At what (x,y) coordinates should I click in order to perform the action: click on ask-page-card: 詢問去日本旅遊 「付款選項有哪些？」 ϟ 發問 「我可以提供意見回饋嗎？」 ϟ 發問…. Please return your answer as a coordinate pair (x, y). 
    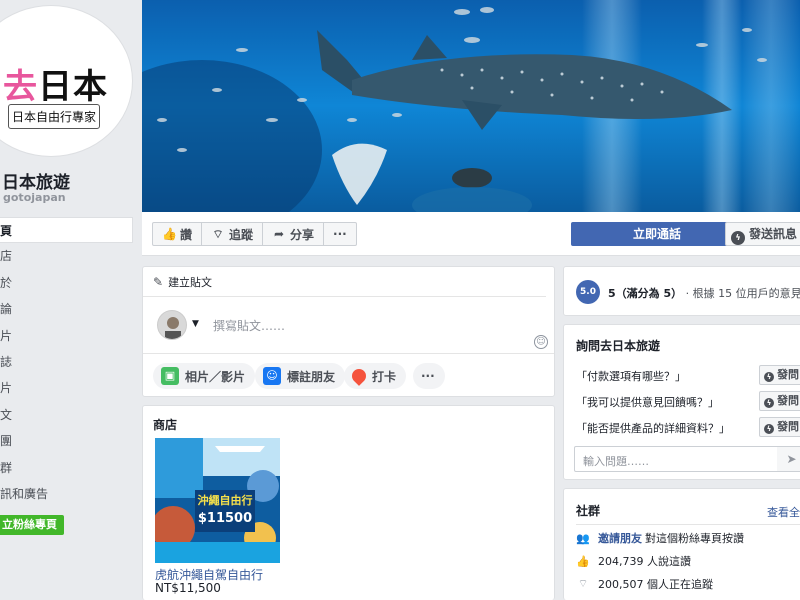
    Looking at the image, I should click on (681, 402).